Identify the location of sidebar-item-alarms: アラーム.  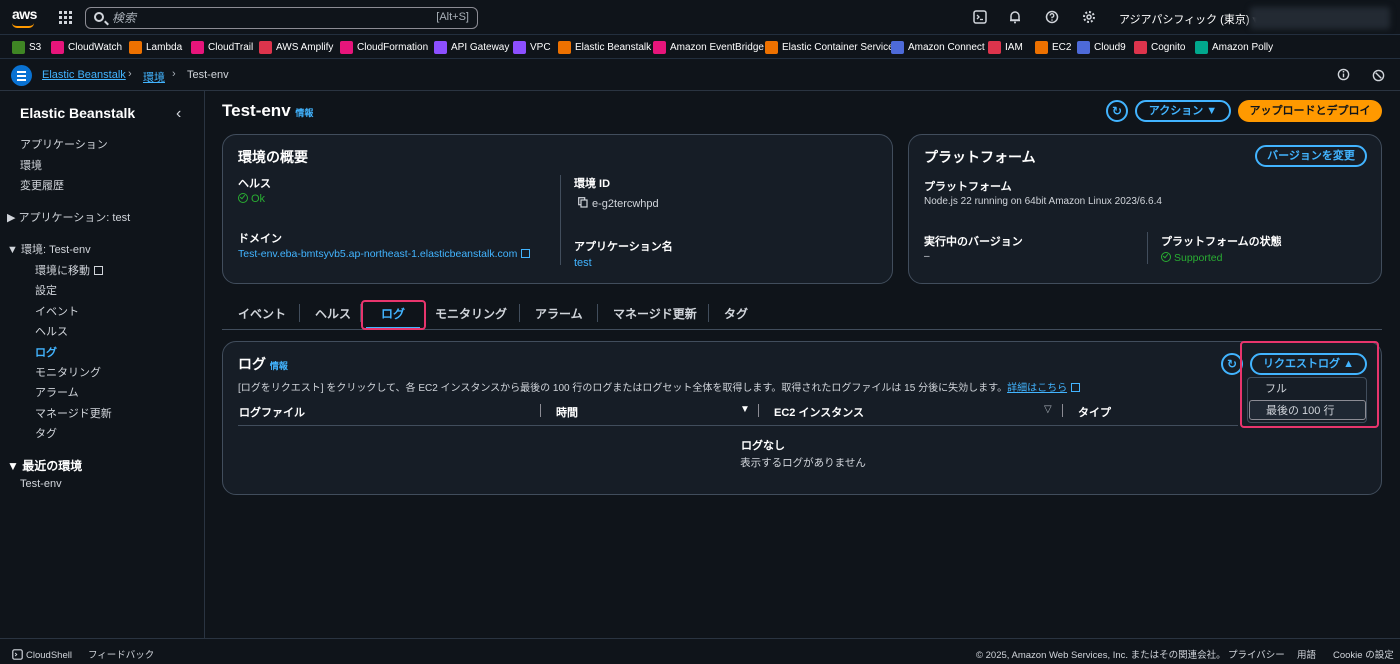
(57, 392).